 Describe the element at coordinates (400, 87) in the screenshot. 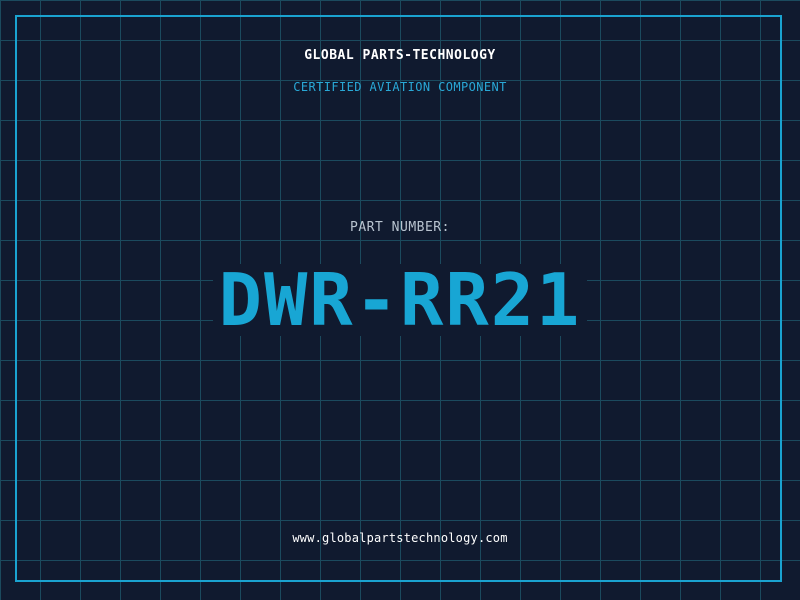

I see `certification-tagline: CERTIFIED AVIATION COMPONENT` at that location.